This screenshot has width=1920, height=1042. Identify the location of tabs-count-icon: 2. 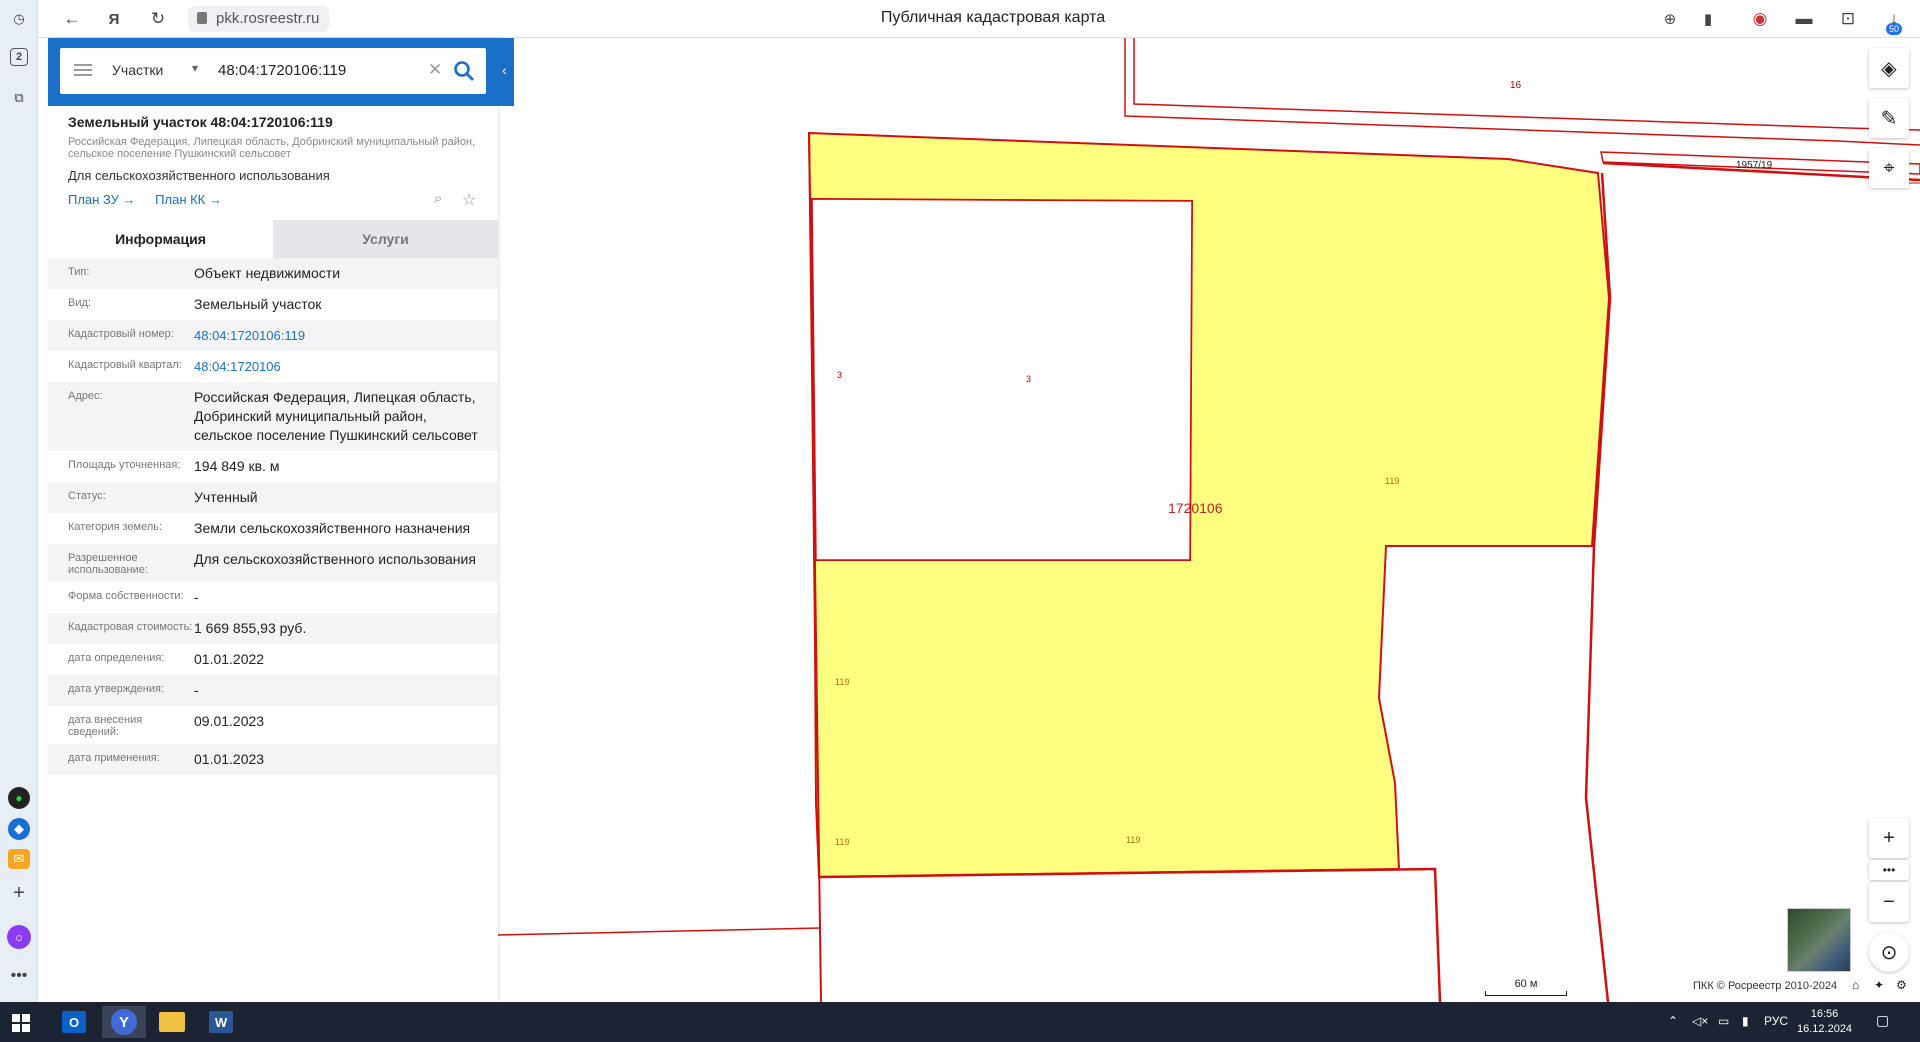
(19, 57).